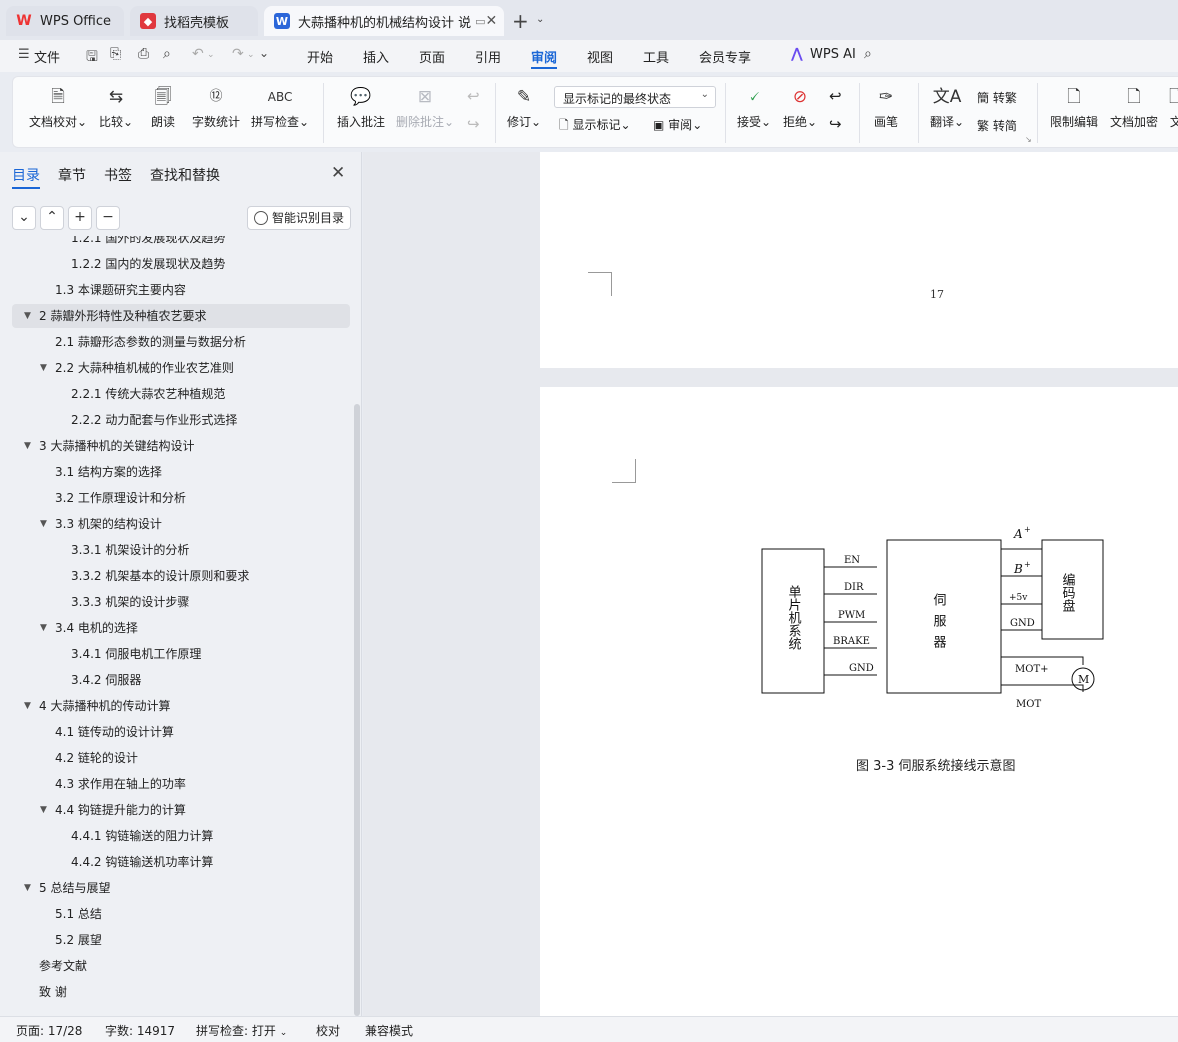 This screenshot has width=1178, height=1042. What do you see at coordinates (49, 1030) in the screenshot?
I see `status-page: 页面: 17/28` at bounding box center [49, 1030].